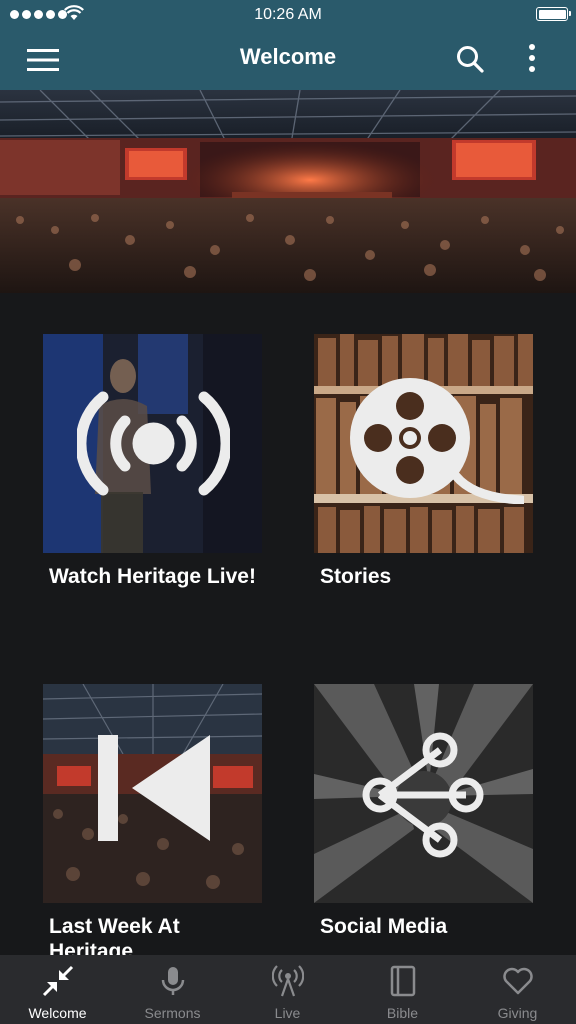 The height and width of the screenshot is (1024, 576). I want to click on tab-label: Welcome, so click(57, 1013).